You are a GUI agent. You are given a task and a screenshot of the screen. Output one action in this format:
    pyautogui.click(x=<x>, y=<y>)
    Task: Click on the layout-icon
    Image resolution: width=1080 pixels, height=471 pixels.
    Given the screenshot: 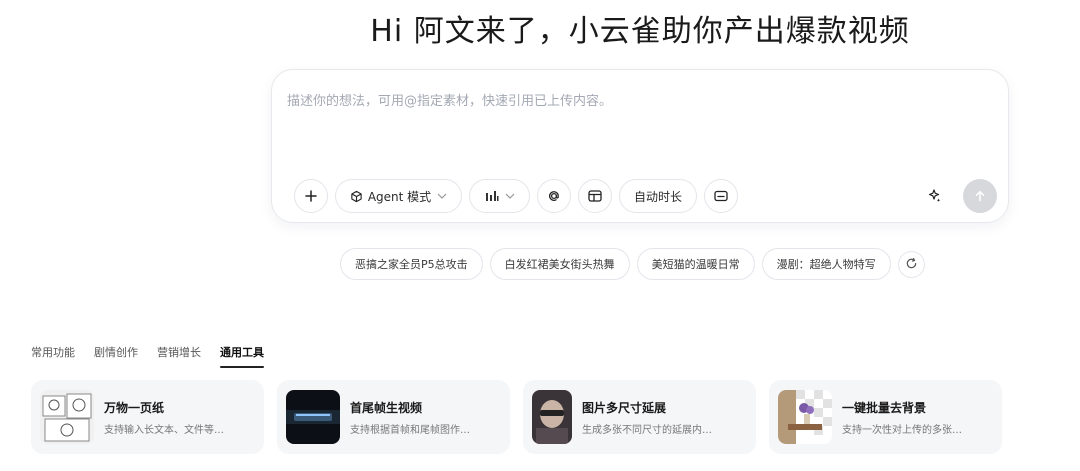 What is the action you would take?
    pyautogui.click(x=595, y=196)
    